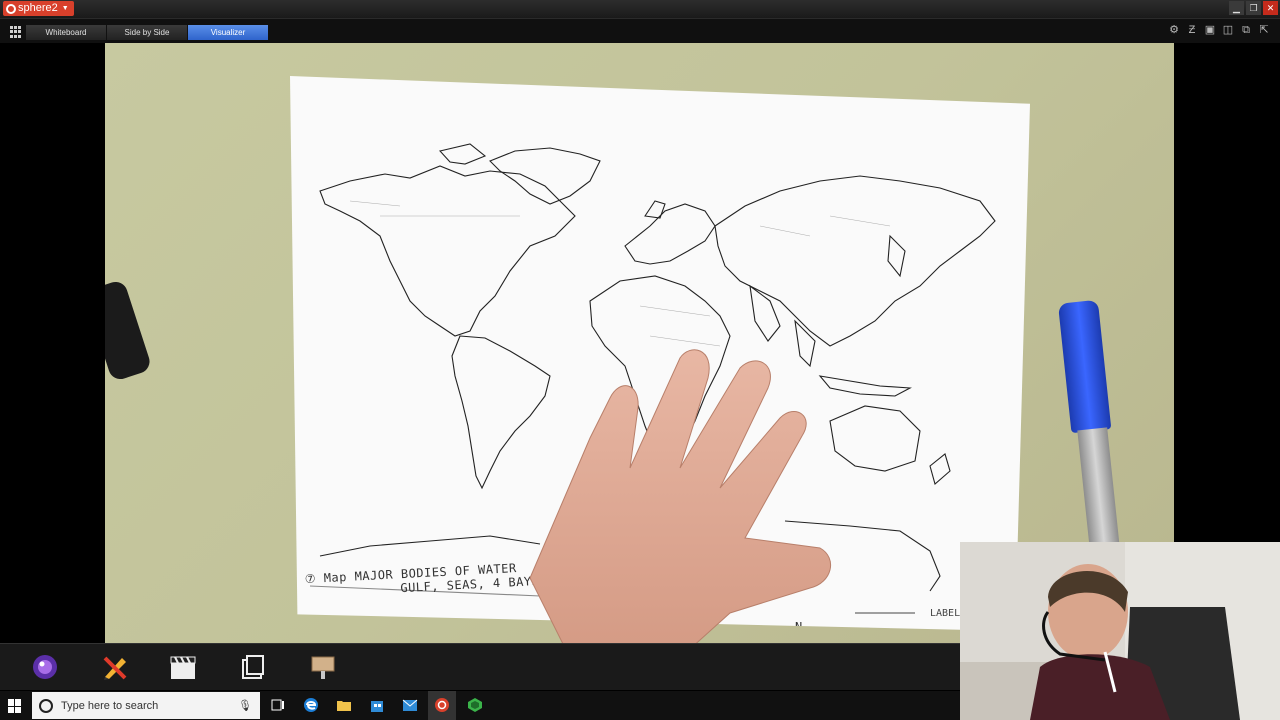 The width and height of the screenshot is (1280, 720). I want to click on cortana-circle-icon, so click(46, 705).